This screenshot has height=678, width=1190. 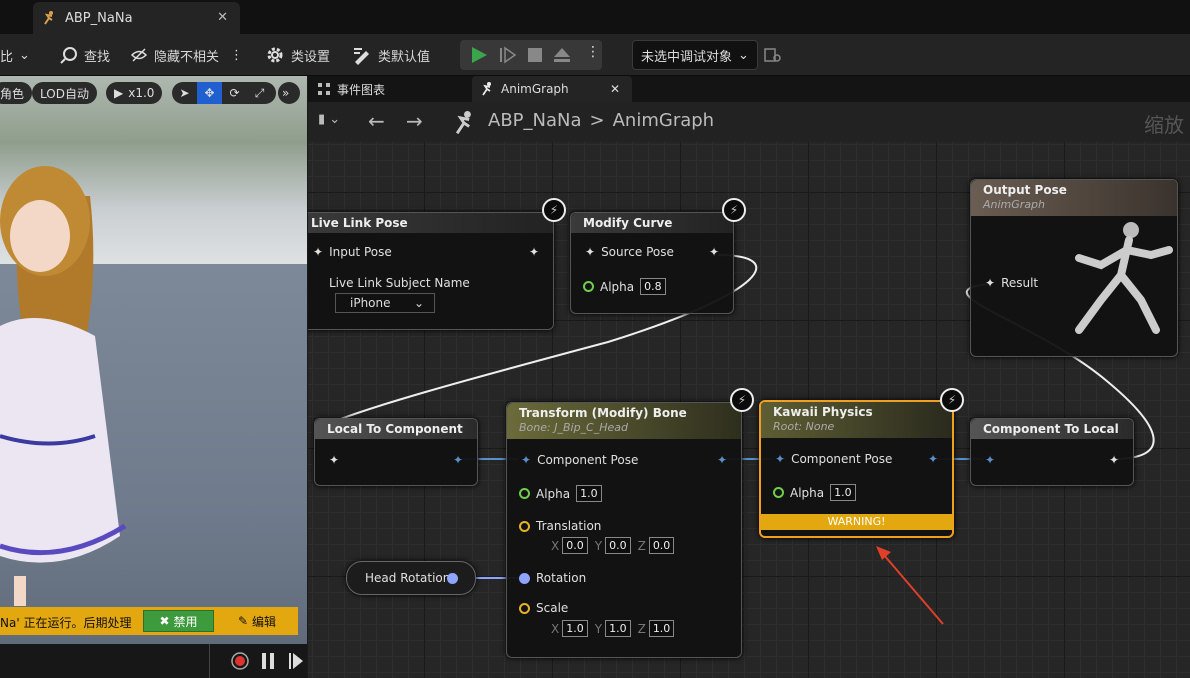 I want to click on step-icon, so click(x=508, y=55).